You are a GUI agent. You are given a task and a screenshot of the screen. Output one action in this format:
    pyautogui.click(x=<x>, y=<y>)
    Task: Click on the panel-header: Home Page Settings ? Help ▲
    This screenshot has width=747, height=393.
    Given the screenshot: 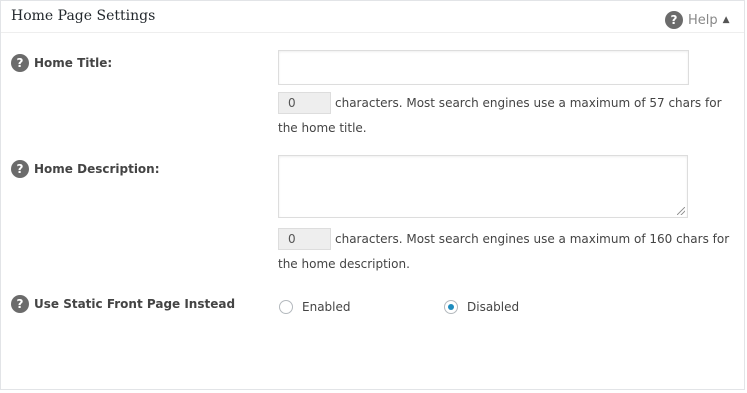 What is the action you would take?
    pyautogui.click(x=372, y=17)
    